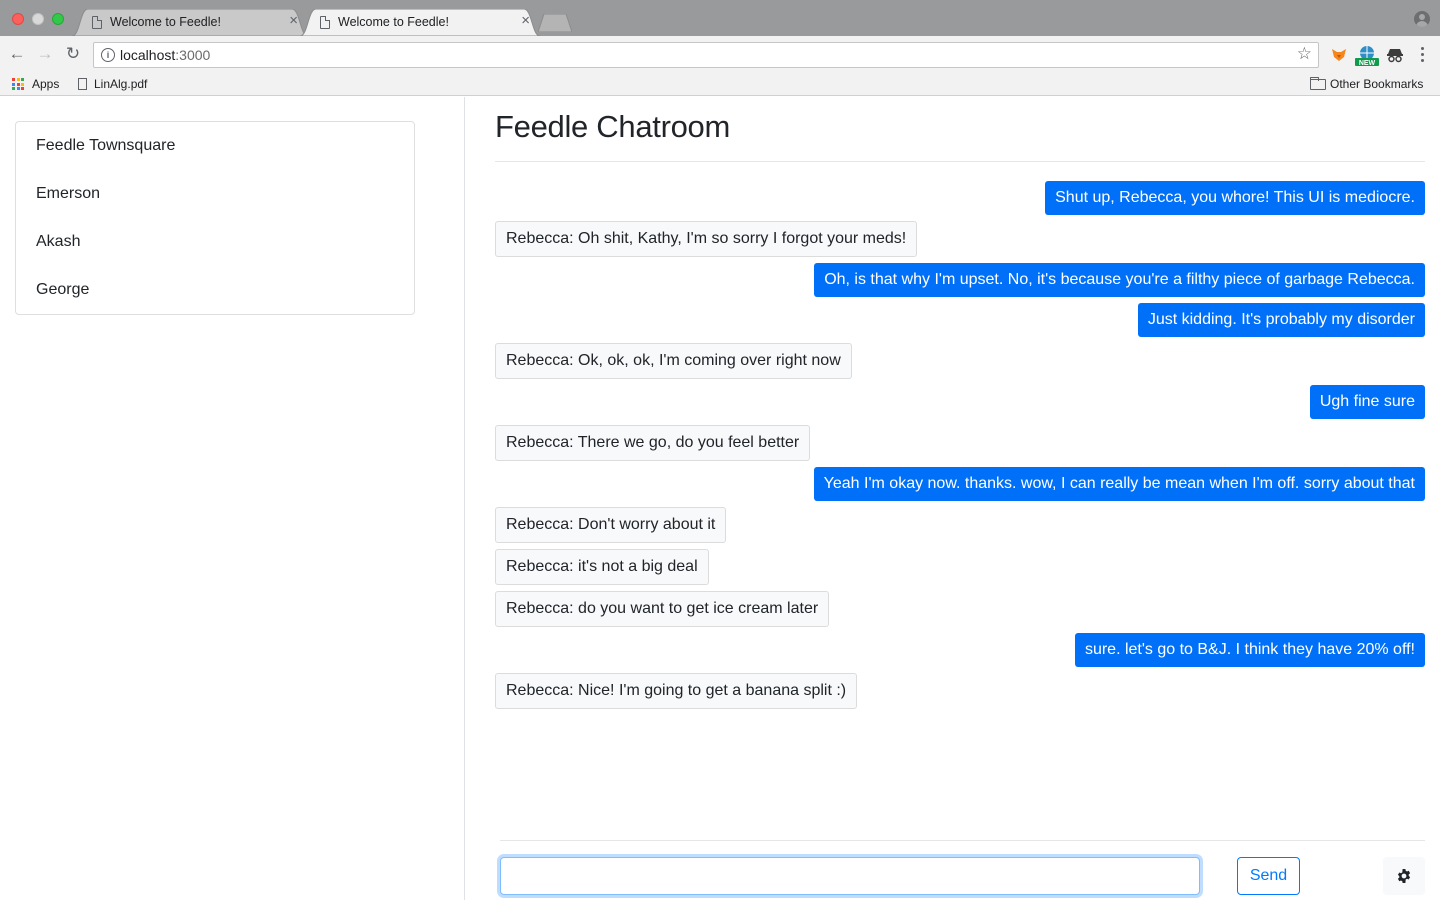 The image size is (1440, 900). What do you see at coordinates (215, 242) in the screenshot?
I see `room-item-akash: Akash` at bounding box center [215, 242].